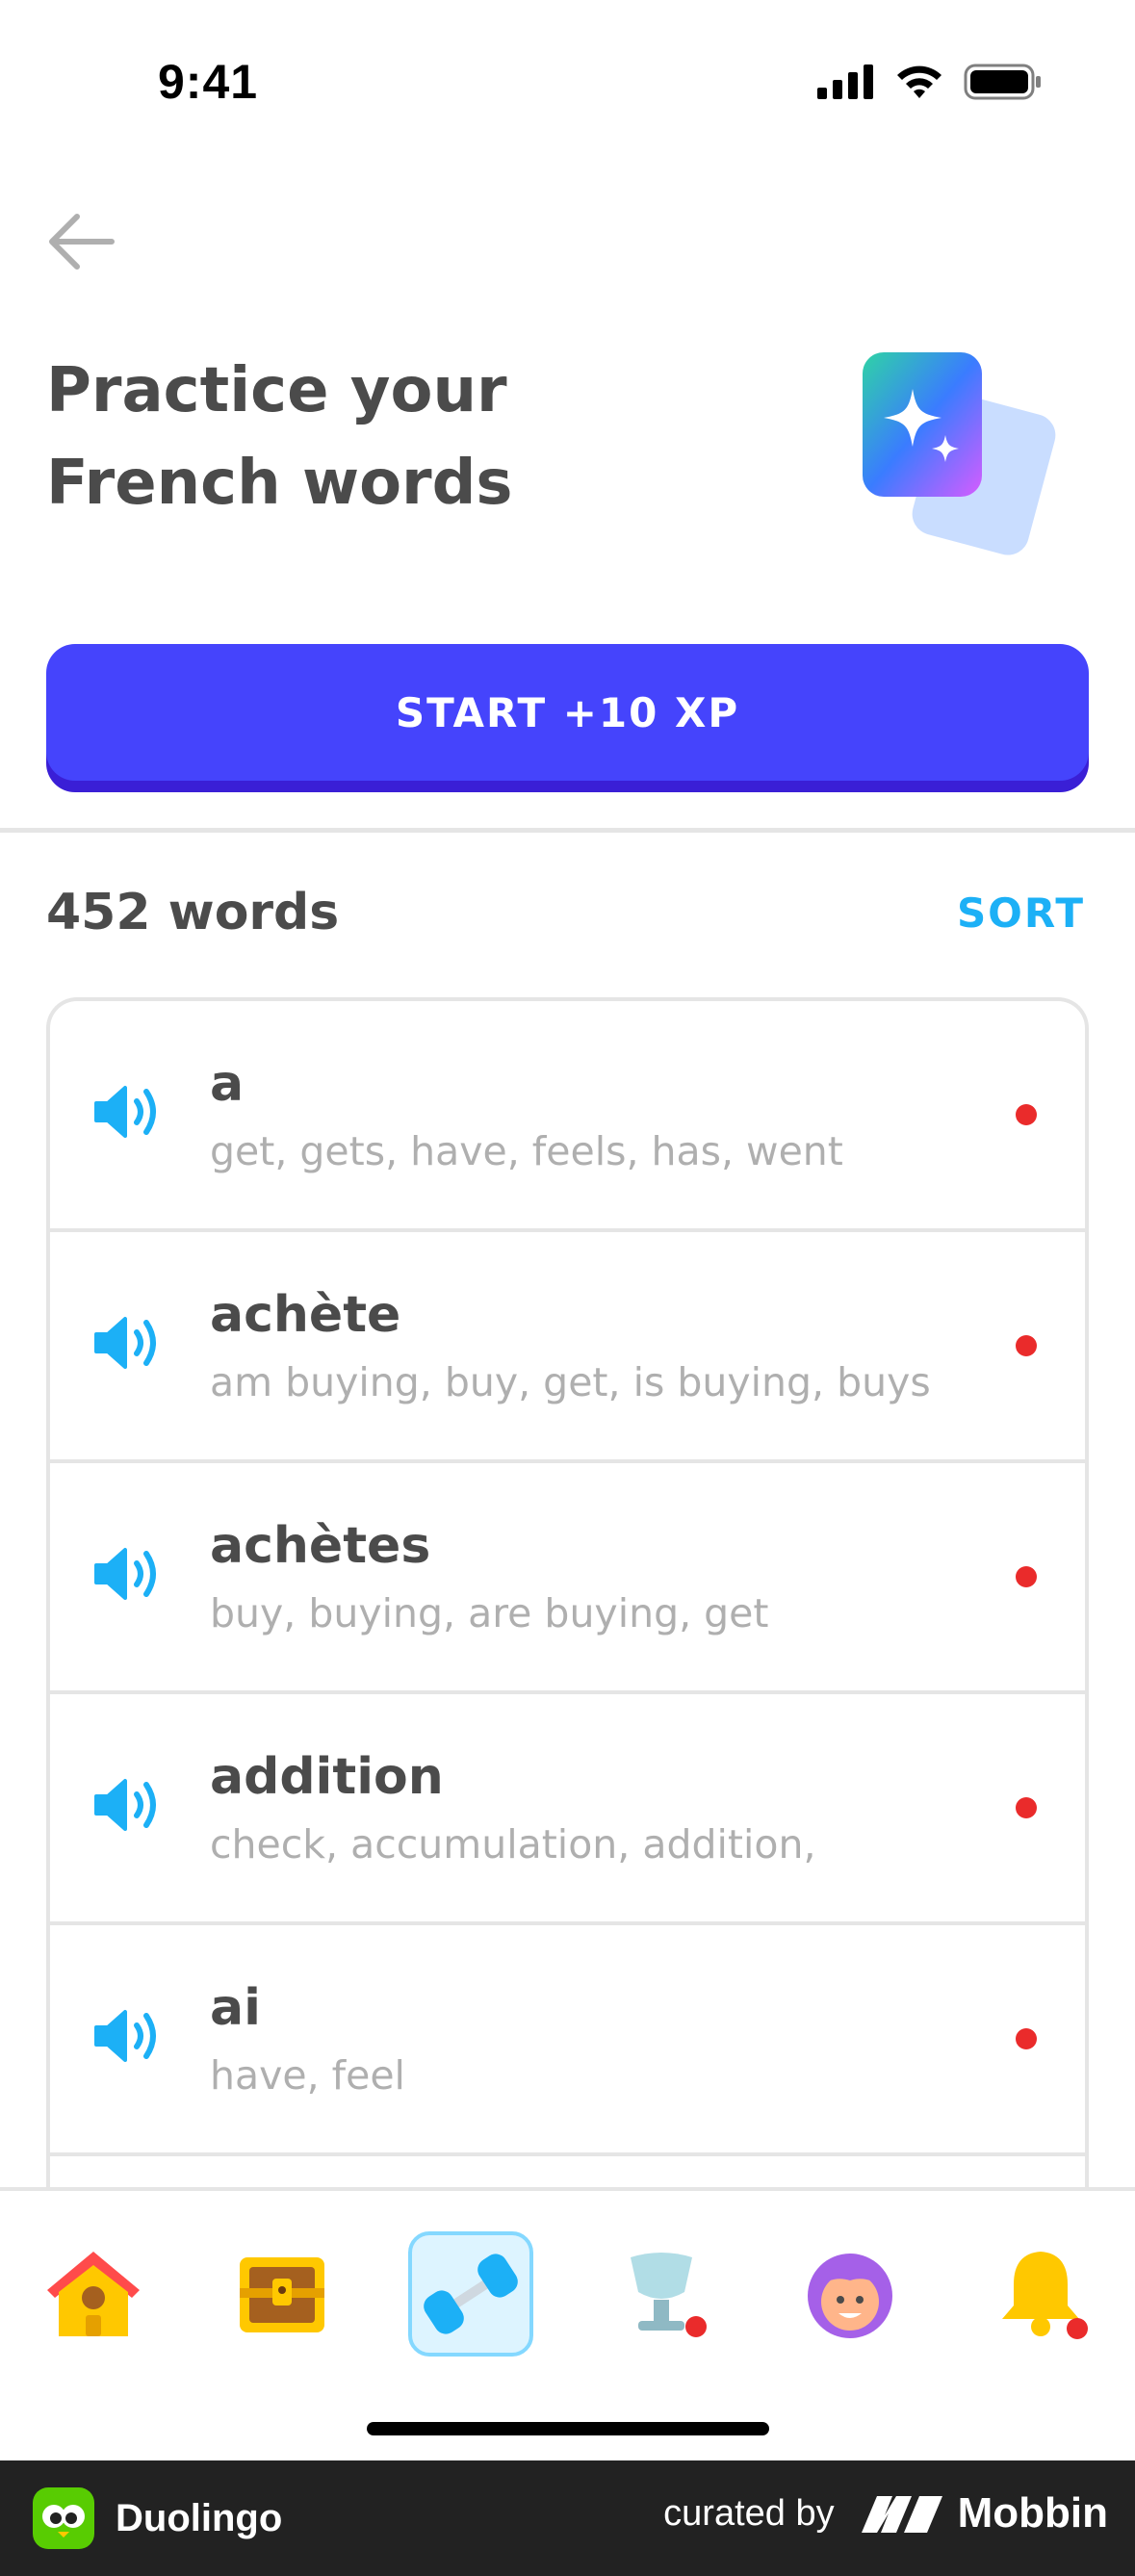  What do you see at coordinates (567, 2173) in the screenshot?
I see `word-row-partial` at bounding box center [567, 2173].